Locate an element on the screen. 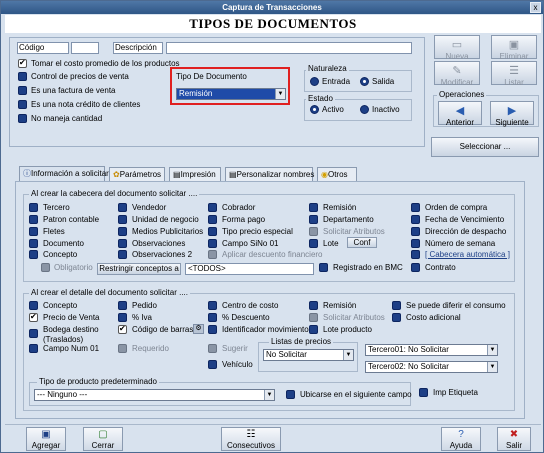  tomar-costo-checkbox is located at coordinates (22, 63).